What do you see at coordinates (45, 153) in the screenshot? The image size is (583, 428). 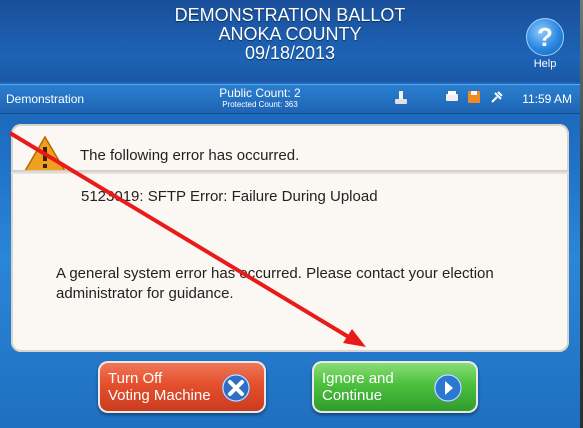 I see `warning-icon` at bounding box center [45, 153].